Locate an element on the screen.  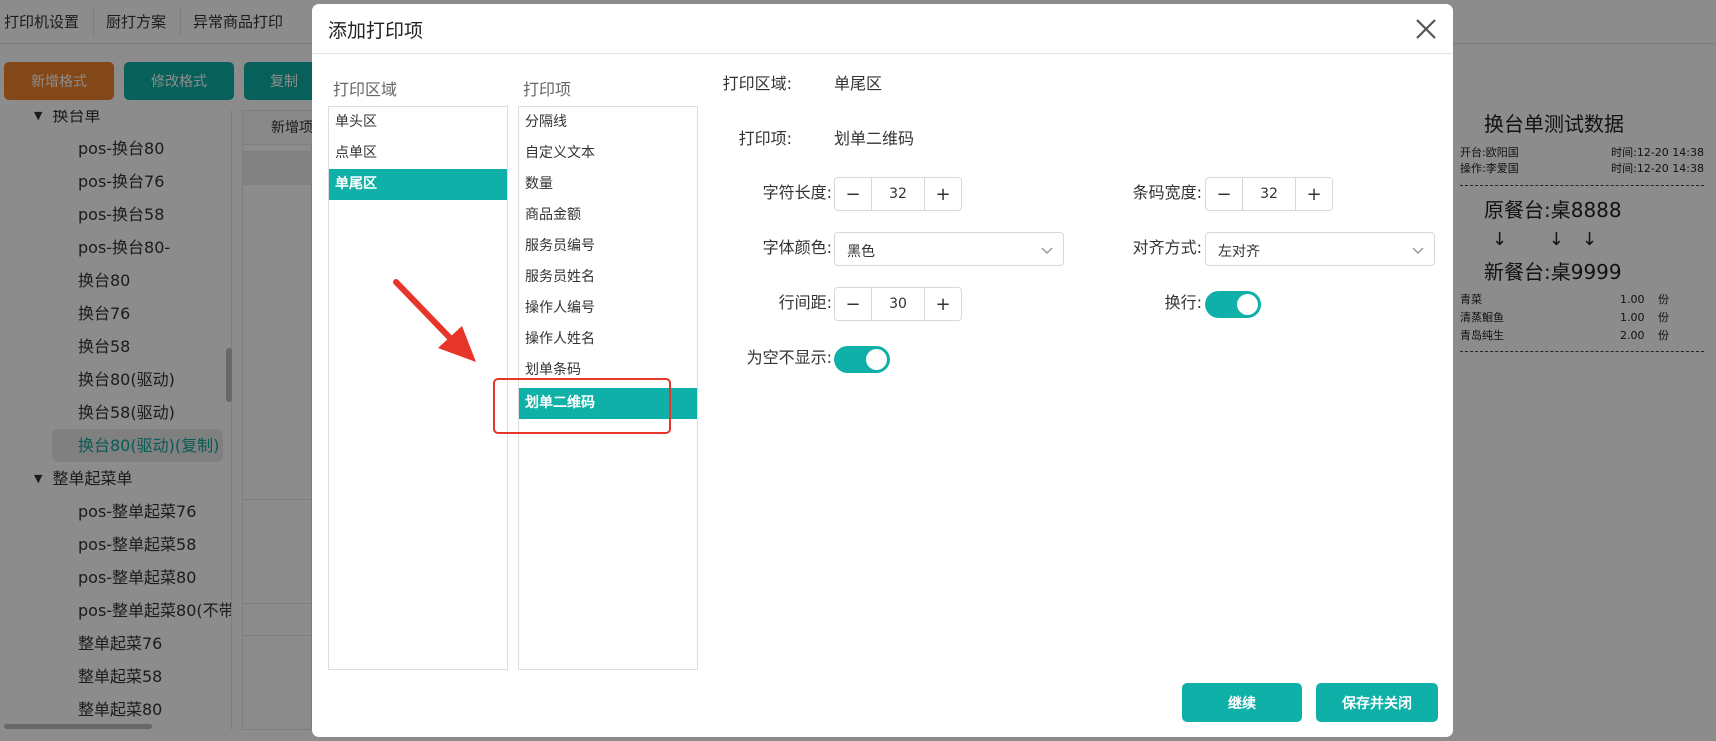
continue-button: 继续 is located at coordinates (1242, 702).